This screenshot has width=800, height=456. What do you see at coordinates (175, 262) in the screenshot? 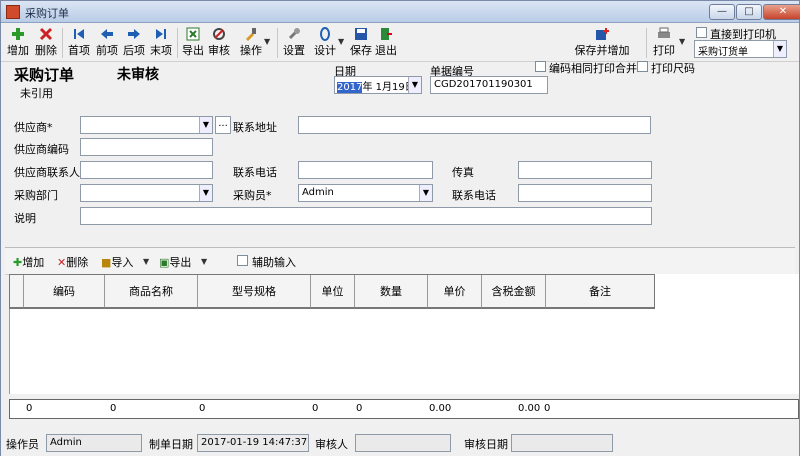
I see `grid-export-button: ▣导出` at bounding box center [175, 262].